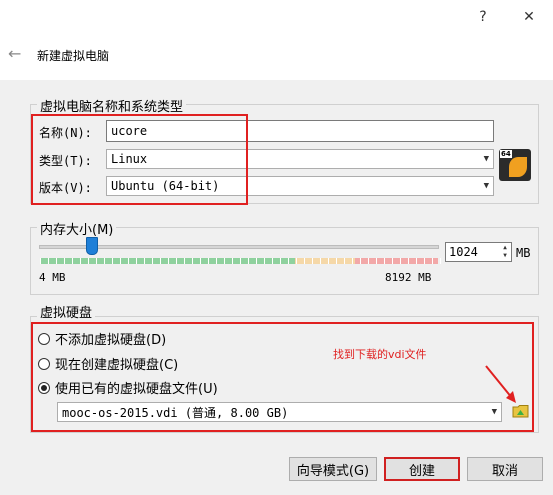  I want to click on help-icon: ?, so click(483, 17).